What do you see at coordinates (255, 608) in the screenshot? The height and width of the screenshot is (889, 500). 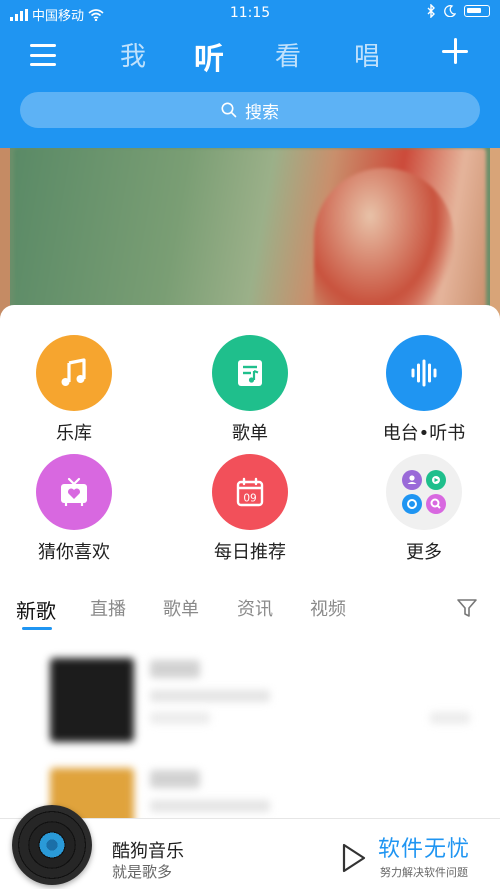 I see `tab-news: 资讯` at bounding box center [255, 608].